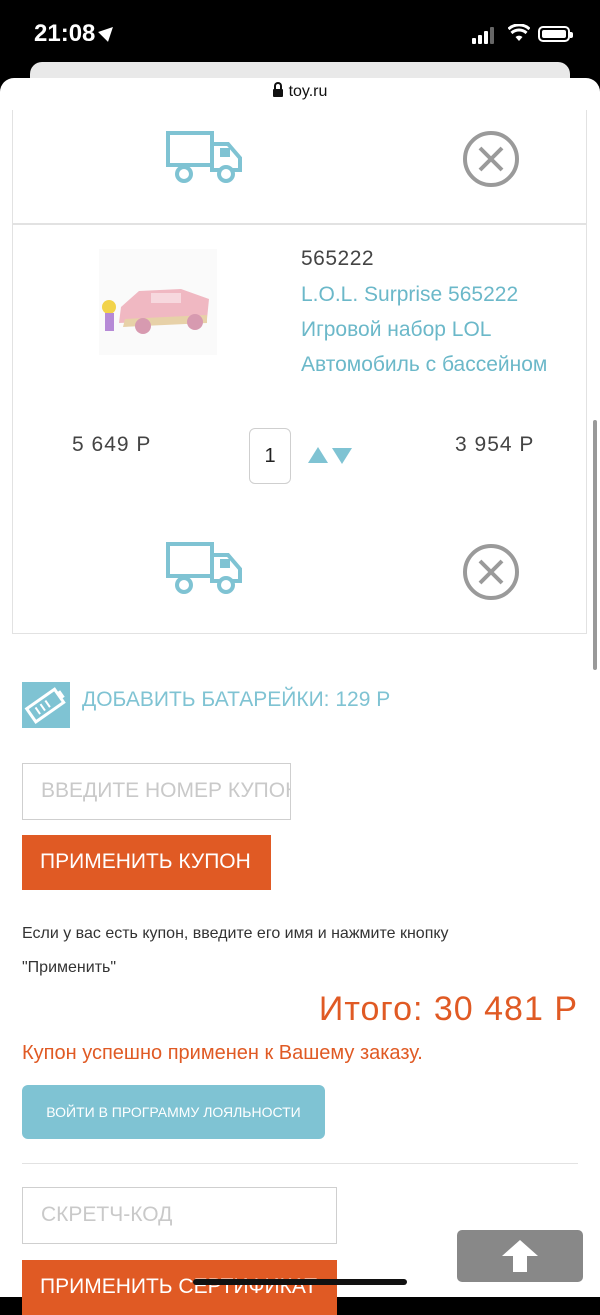 The width and height of the screenshot is (600, 1315). Describe the element at coordinates (396, 330) in the screenshot. I see `product-name-line-2: Игровой набор LOL` at that location.